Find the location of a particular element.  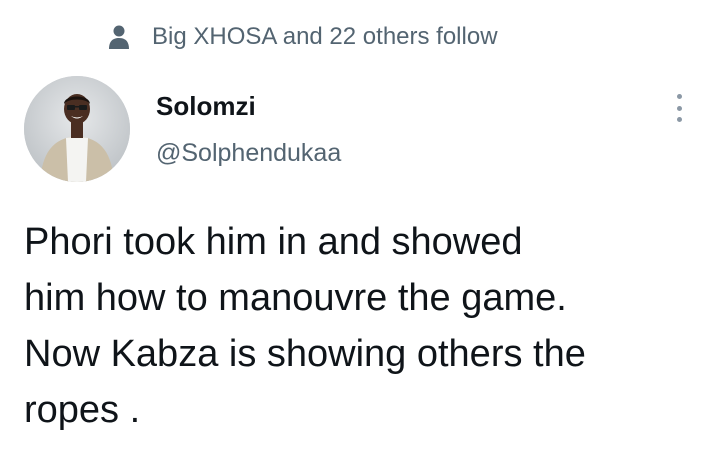

author-display-name: Solomzi is located at coordinates (206, 106).